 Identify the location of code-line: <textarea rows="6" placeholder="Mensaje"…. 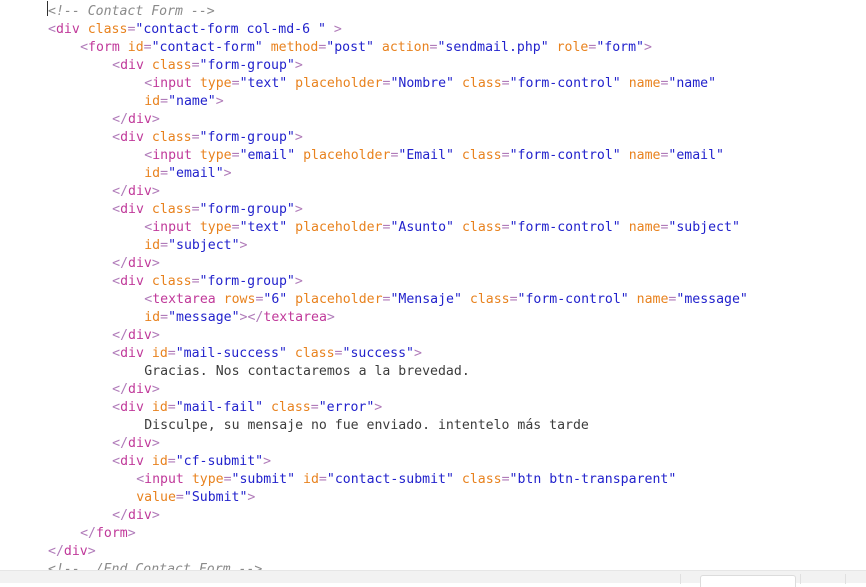
(433, 300).